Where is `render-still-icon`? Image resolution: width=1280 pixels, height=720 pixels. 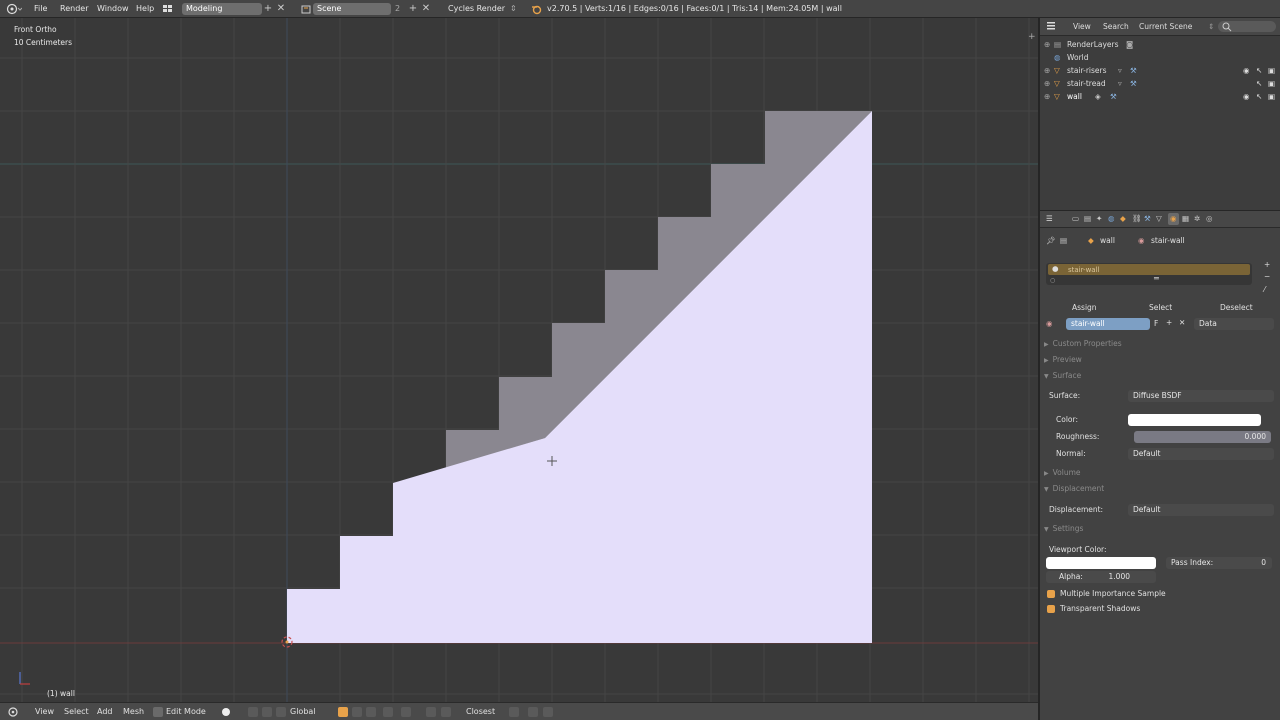 render-still-icon is located at coordinates (533, 712).